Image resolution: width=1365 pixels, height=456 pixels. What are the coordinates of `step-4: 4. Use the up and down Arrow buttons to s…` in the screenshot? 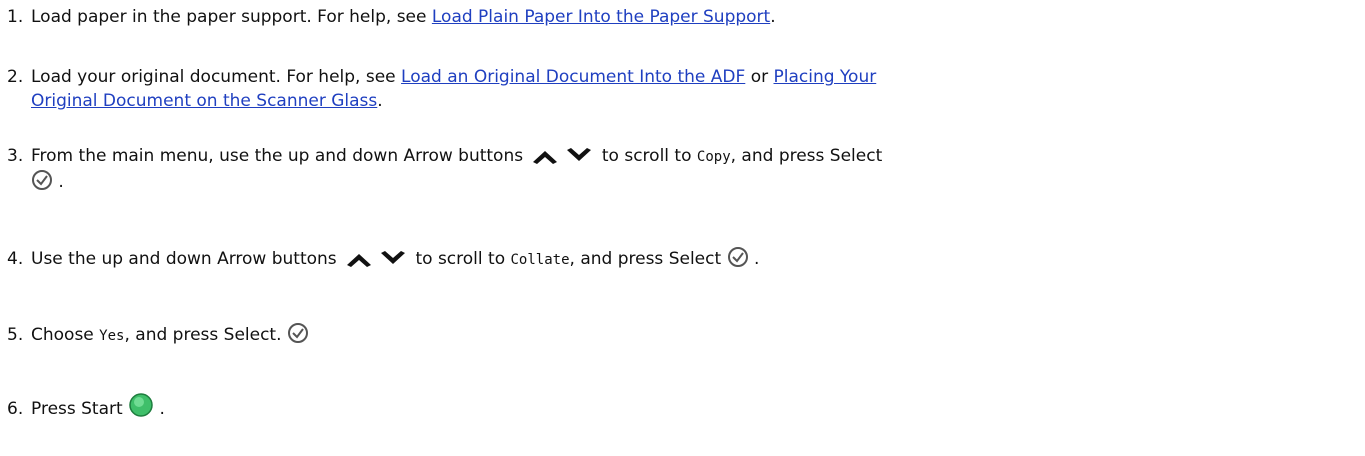 It's located at (677, 259).